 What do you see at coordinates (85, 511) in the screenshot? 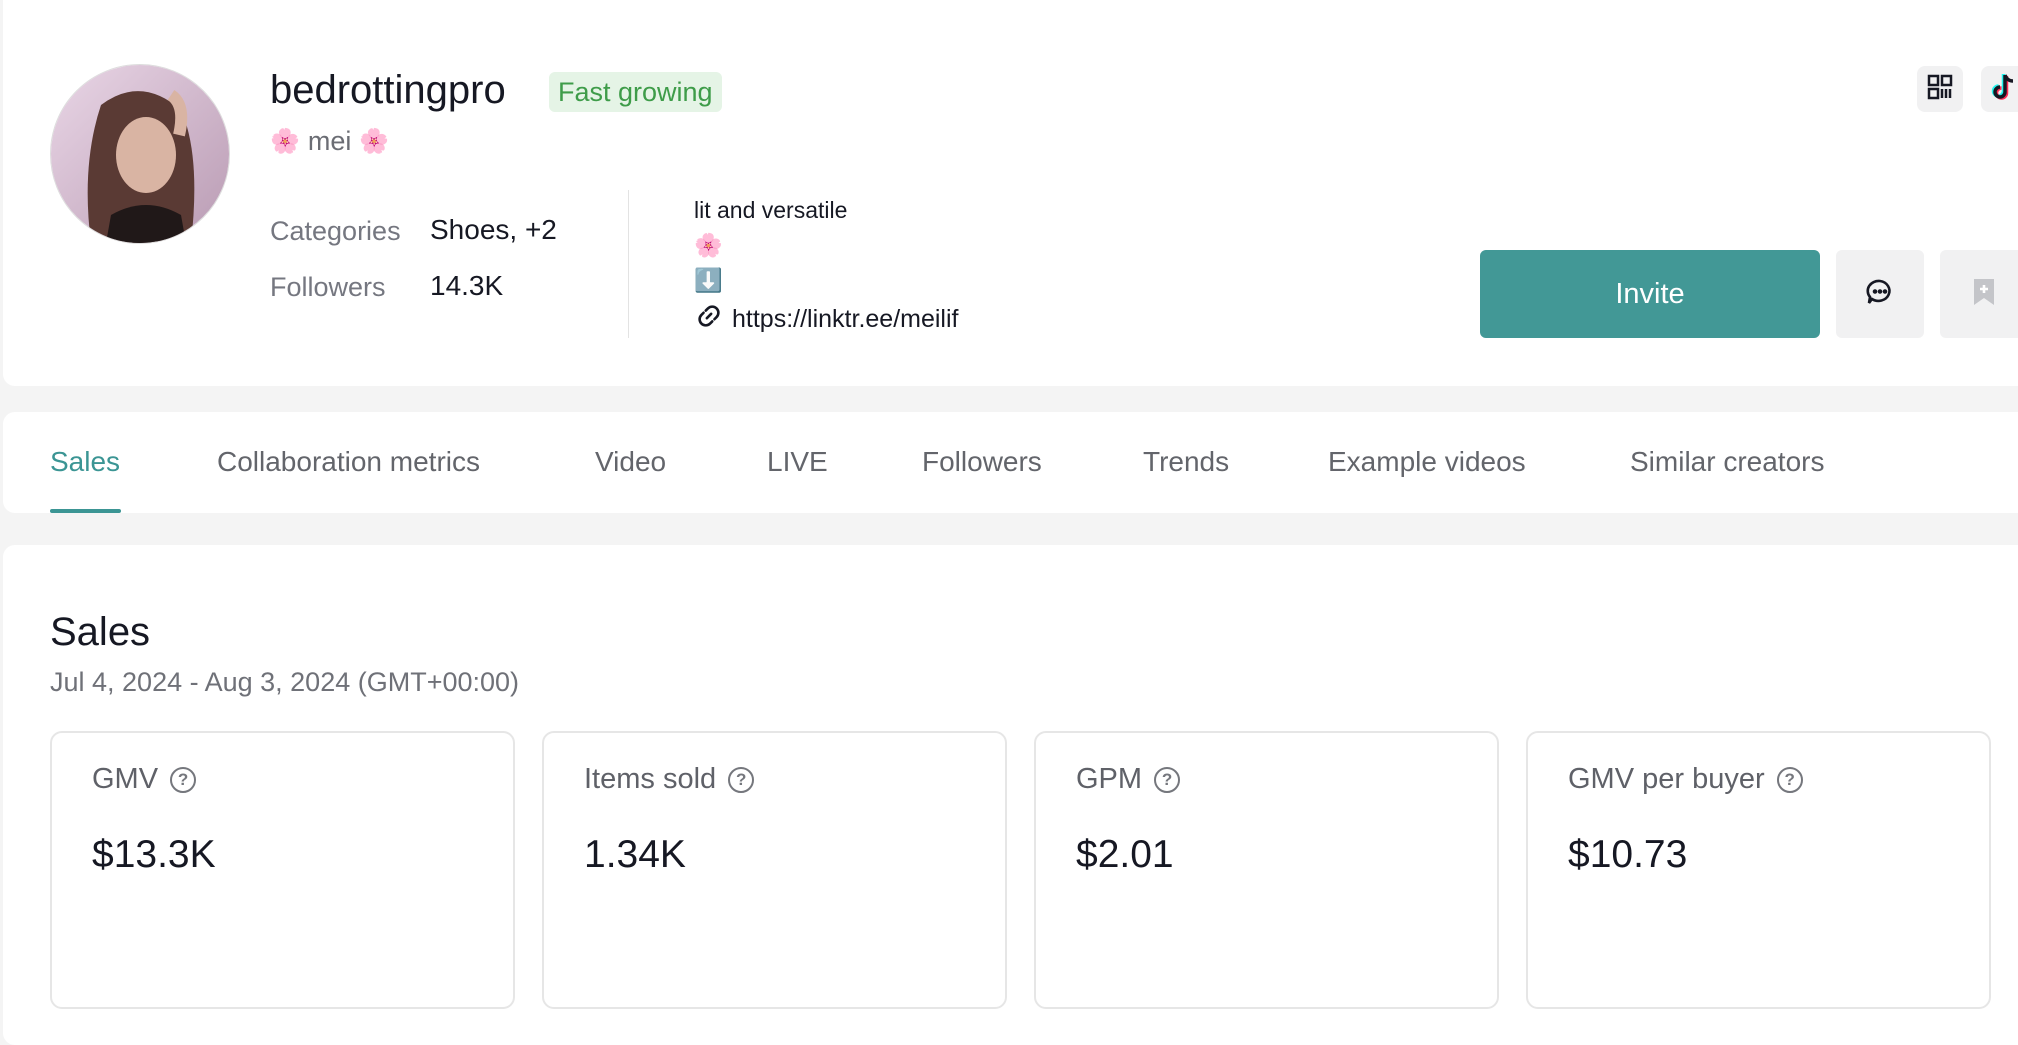
I see `active-tab-indicator` at bounding box center [85, 511].